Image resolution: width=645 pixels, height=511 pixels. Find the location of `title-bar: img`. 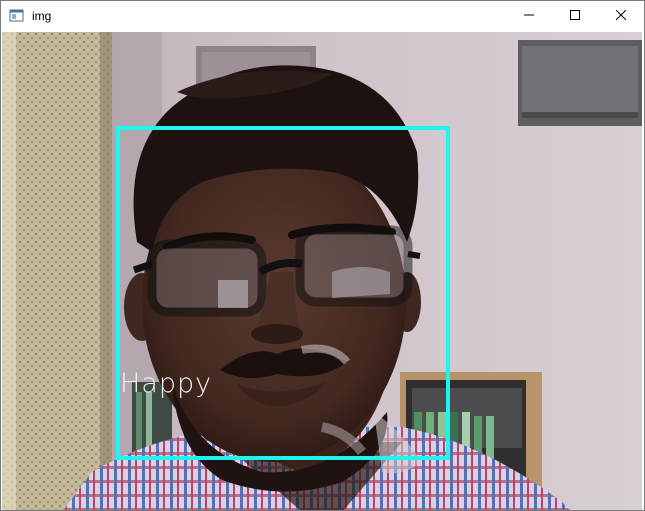

title-bar: img is located at coordinates (322, 16).